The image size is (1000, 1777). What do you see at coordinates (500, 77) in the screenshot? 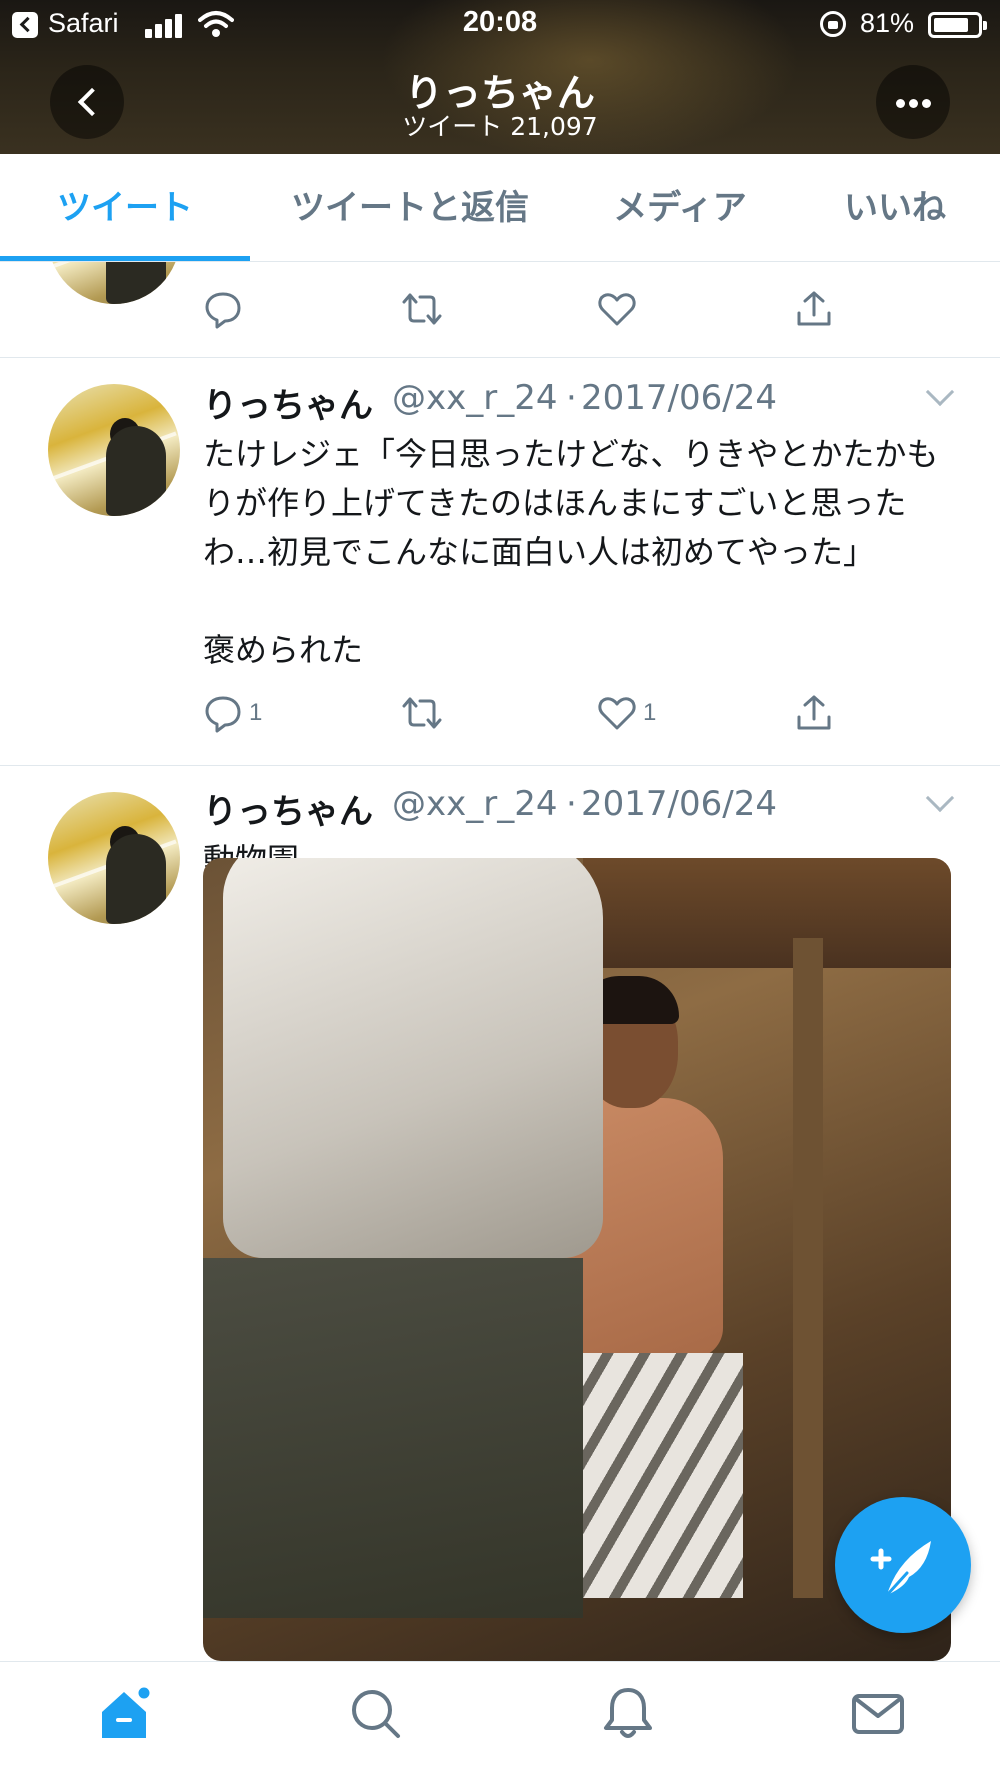
I see `profile-header: Safari 20:08 81% りっちゃん ツイート 21,097` at bounding box center [500, 77].